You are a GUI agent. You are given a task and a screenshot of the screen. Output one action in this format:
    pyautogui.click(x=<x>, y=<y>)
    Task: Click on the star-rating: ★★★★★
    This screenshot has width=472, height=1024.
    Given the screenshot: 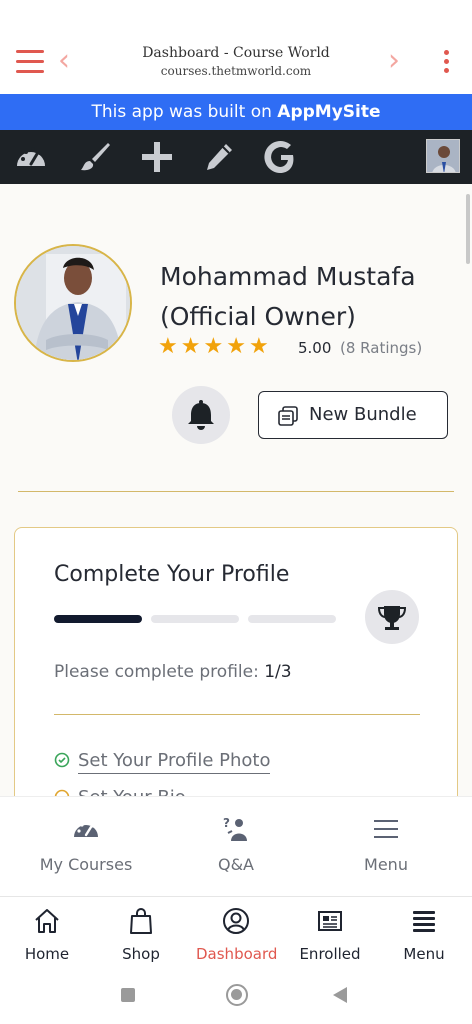 What is the action you would take?
    pyautogui.click(x=215, y=346)
    